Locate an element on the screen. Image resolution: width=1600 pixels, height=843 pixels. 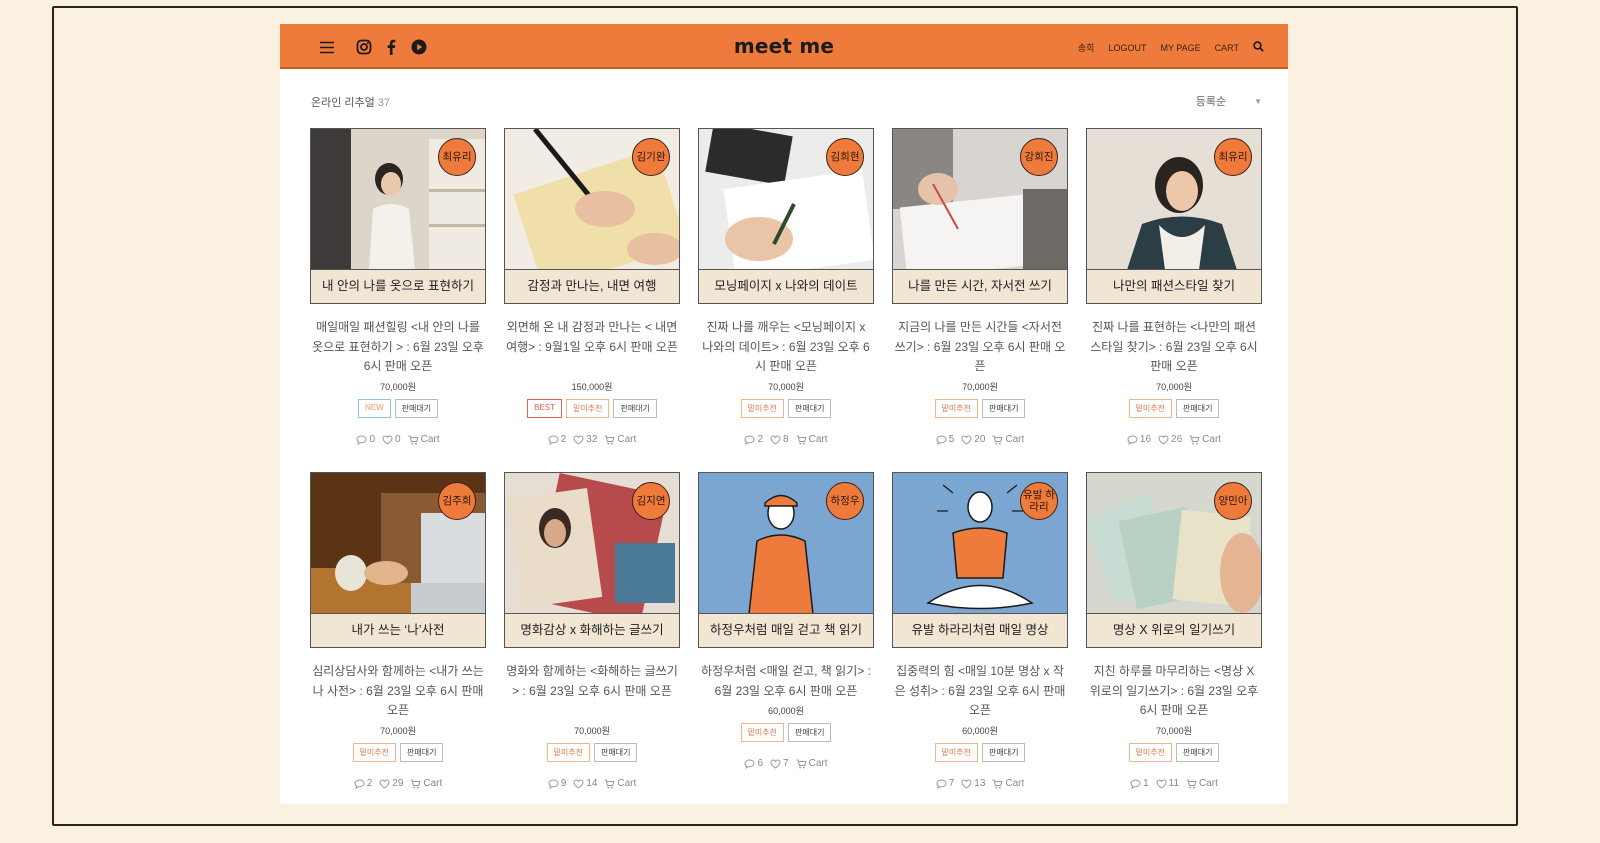
like-count: 32 is located at coordinates (585, 439).